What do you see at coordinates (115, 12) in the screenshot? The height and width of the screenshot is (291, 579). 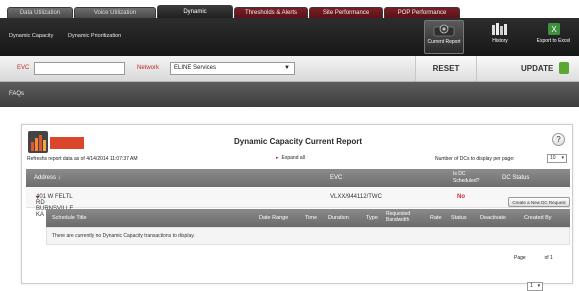 I see `tab-voice-utilization: Voice Utilization` at bounding box center [115, 12].